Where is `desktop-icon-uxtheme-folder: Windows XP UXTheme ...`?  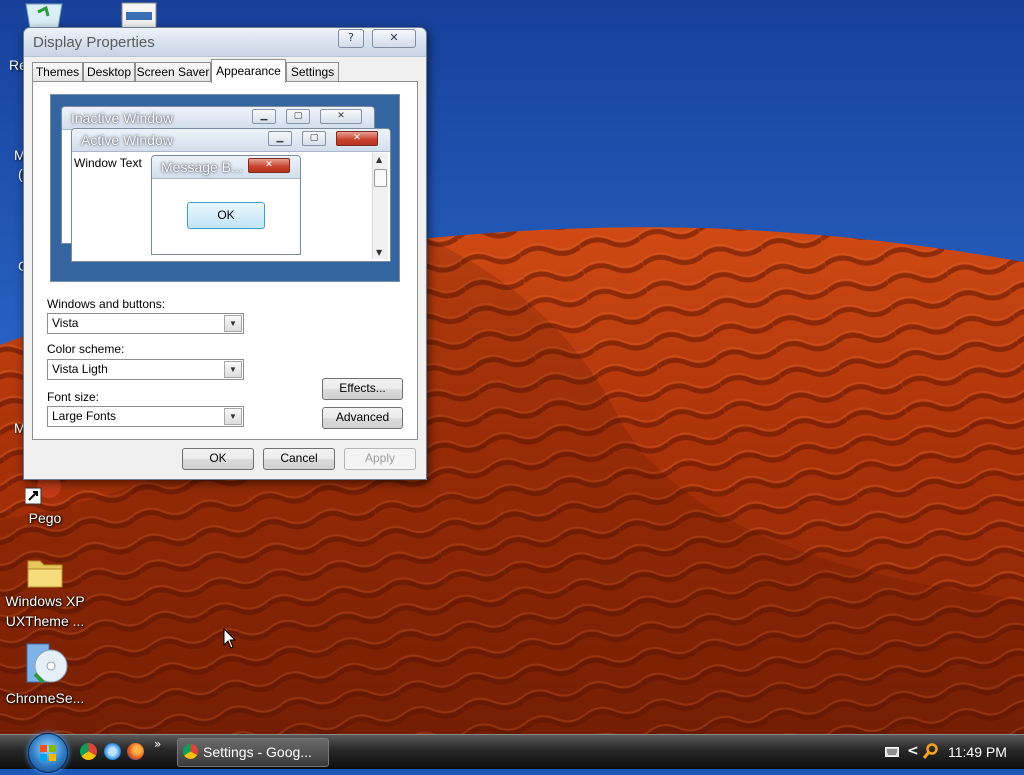 desktop-icon-uxtheme-folder: Windows XP UXTheme ... is located at coordinates (45, 592).